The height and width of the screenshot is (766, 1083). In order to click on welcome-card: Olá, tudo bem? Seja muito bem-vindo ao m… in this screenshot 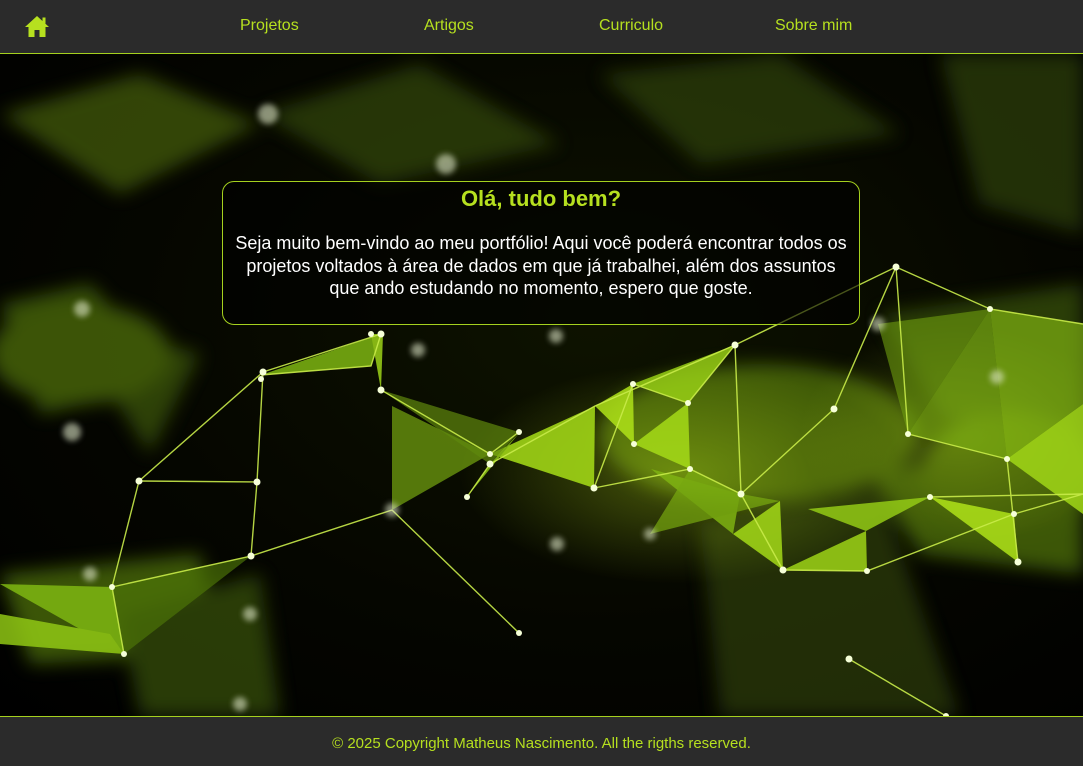, I will do `click(541, 253)`.